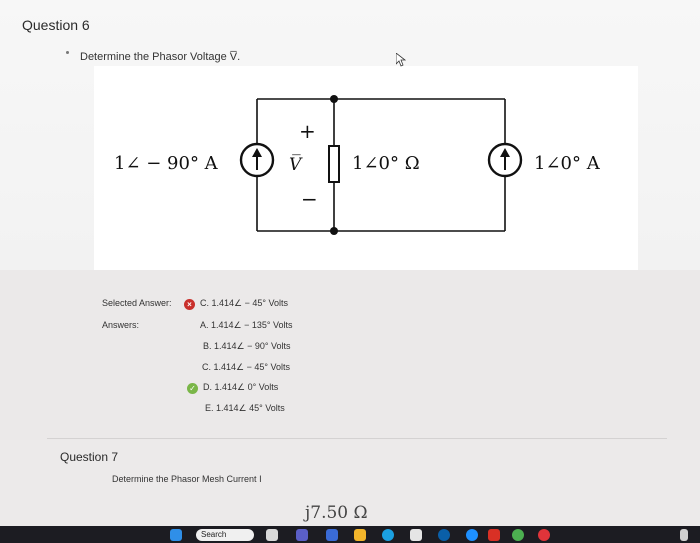 Image resolution: width=700 pixels, height=543 pixels. Describe the element at coordinates (192, 388) in the screenshot. I see `correct-check-icon: ✓` at that location.